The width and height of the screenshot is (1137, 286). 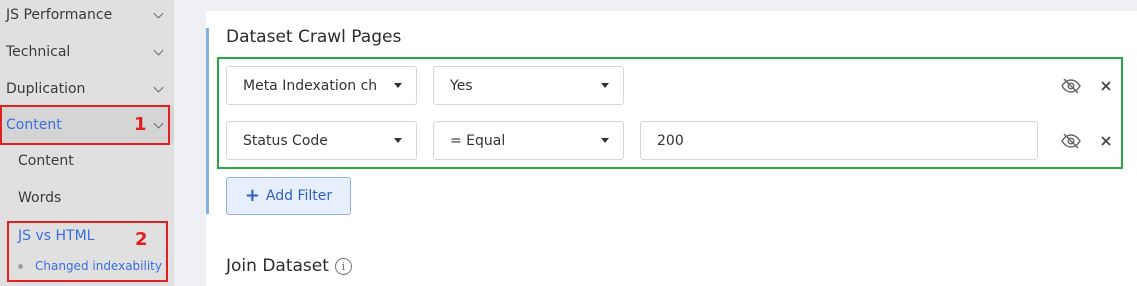 I want to click on filter-value-text: 200, so click(x=670, y=140).